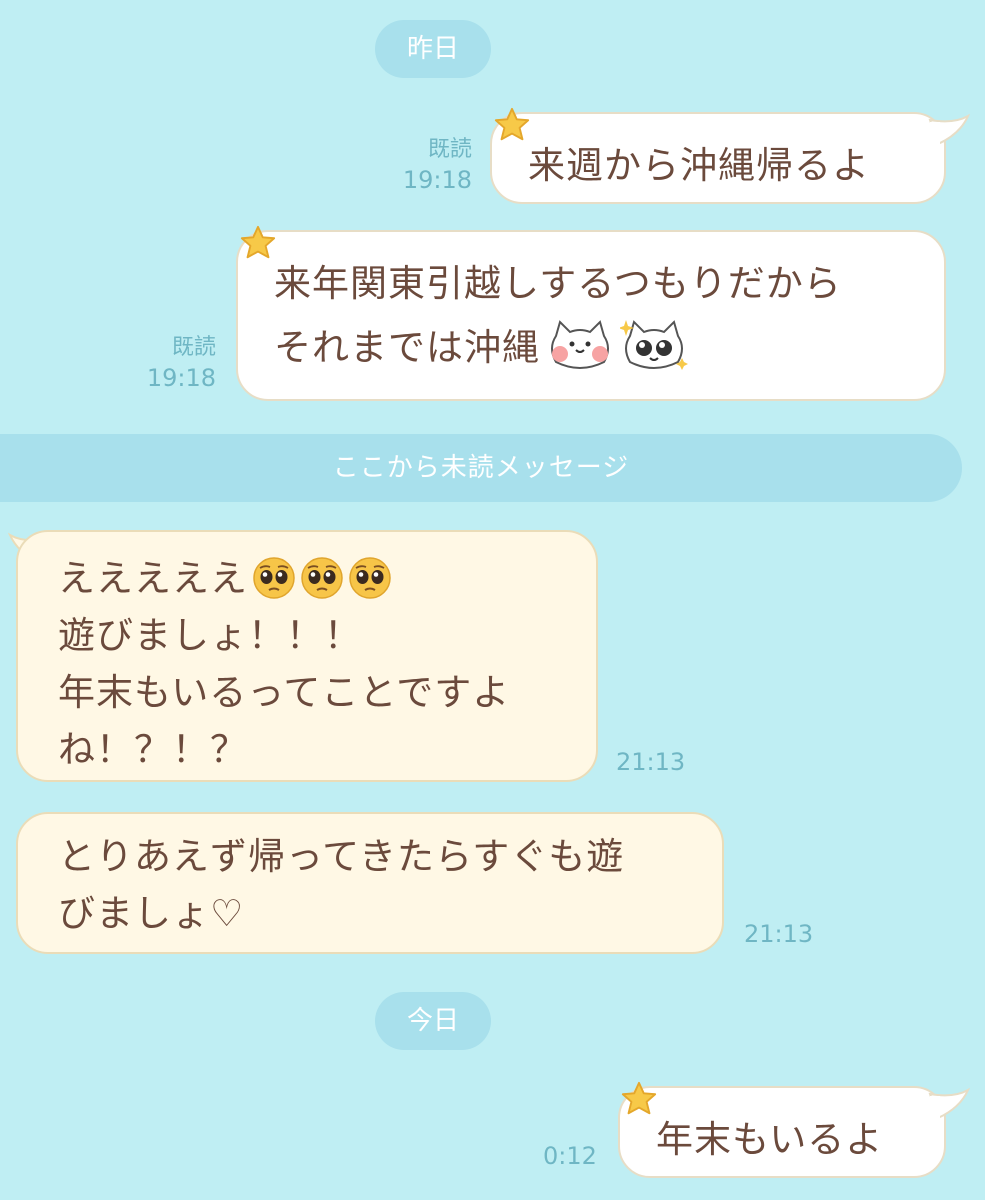  What do you see at coordinates (153, 578) in the screenshot?
I see `message-text: えええええ` at bounding box center [153, 578].